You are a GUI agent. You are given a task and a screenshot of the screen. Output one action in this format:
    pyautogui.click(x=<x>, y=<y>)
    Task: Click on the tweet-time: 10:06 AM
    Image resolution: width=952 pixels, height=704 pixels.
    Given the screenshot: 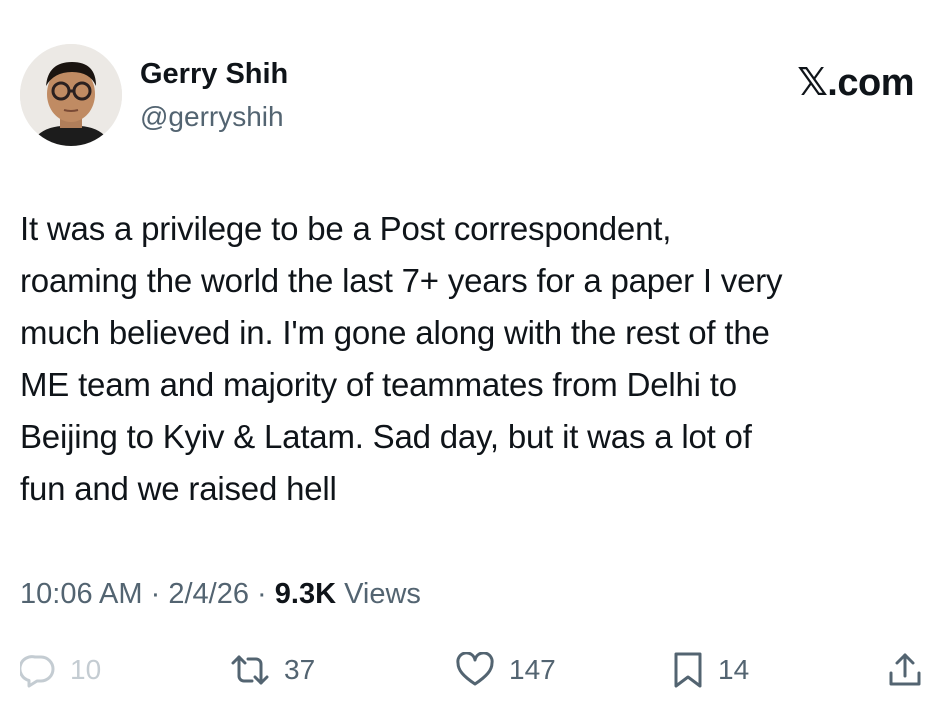 What is the action you would take?
    pyautogui.click(x=81, y=594)
    